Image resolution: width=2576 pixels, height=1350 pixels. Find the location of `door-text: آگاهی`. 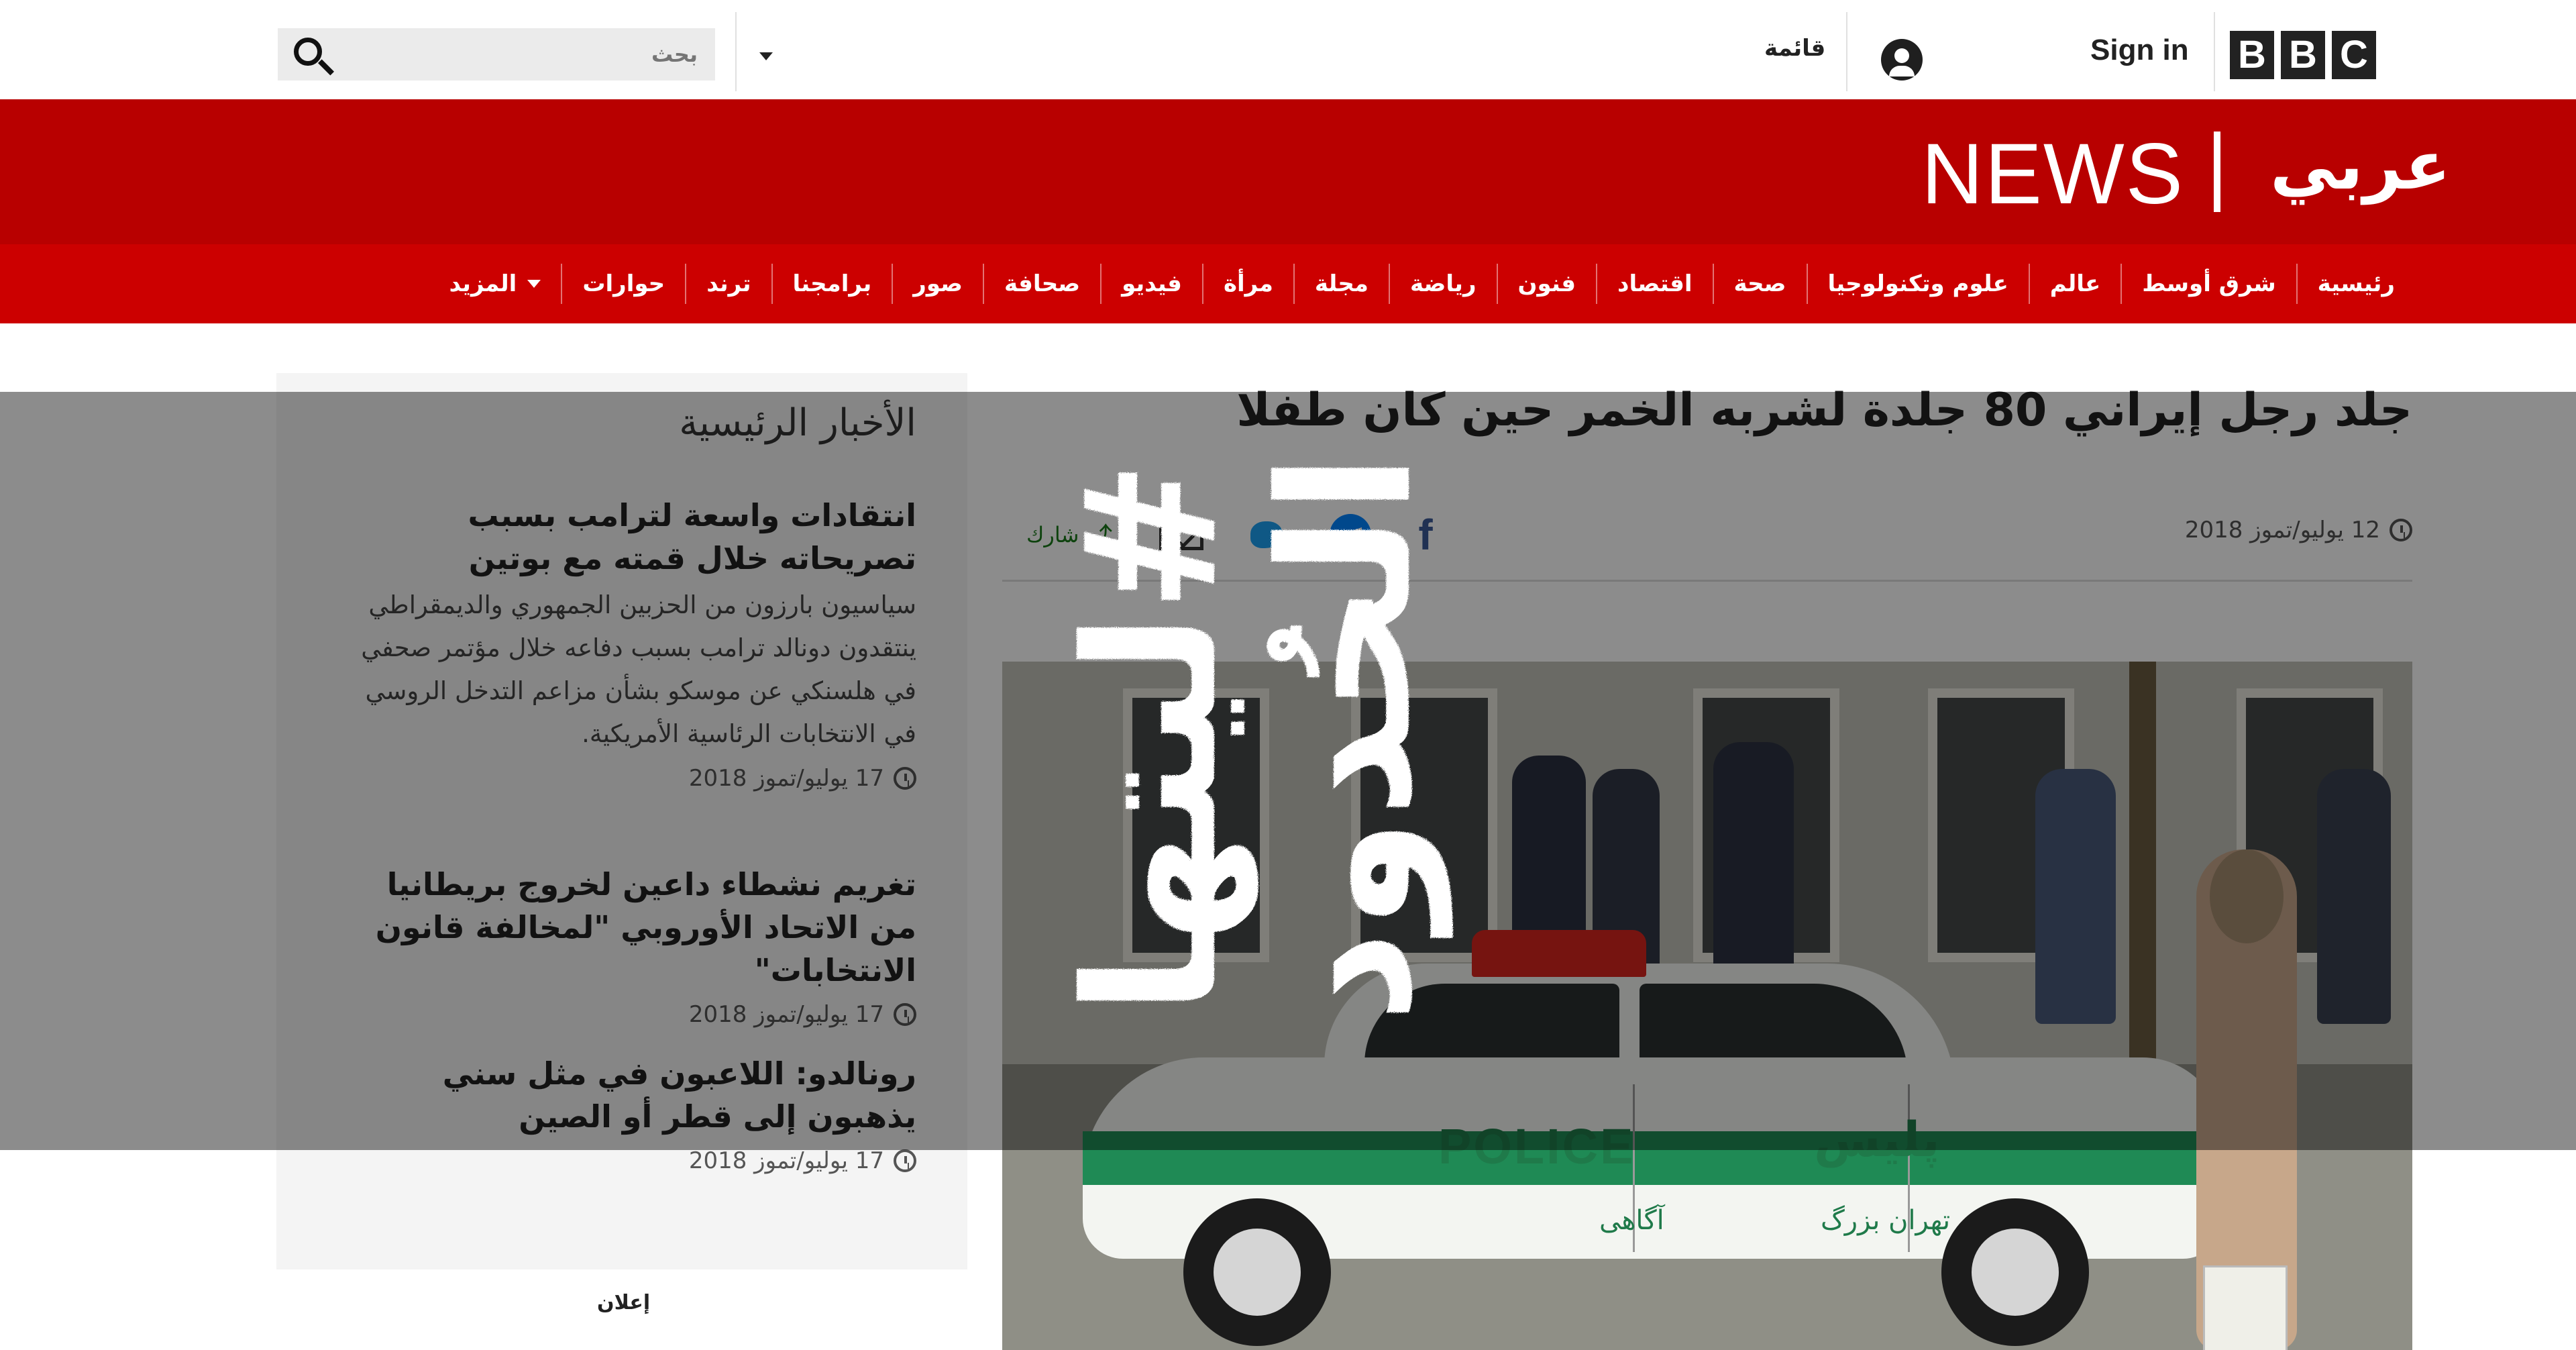

door-text: آگاهی is located at coordinates (1631, 1220).